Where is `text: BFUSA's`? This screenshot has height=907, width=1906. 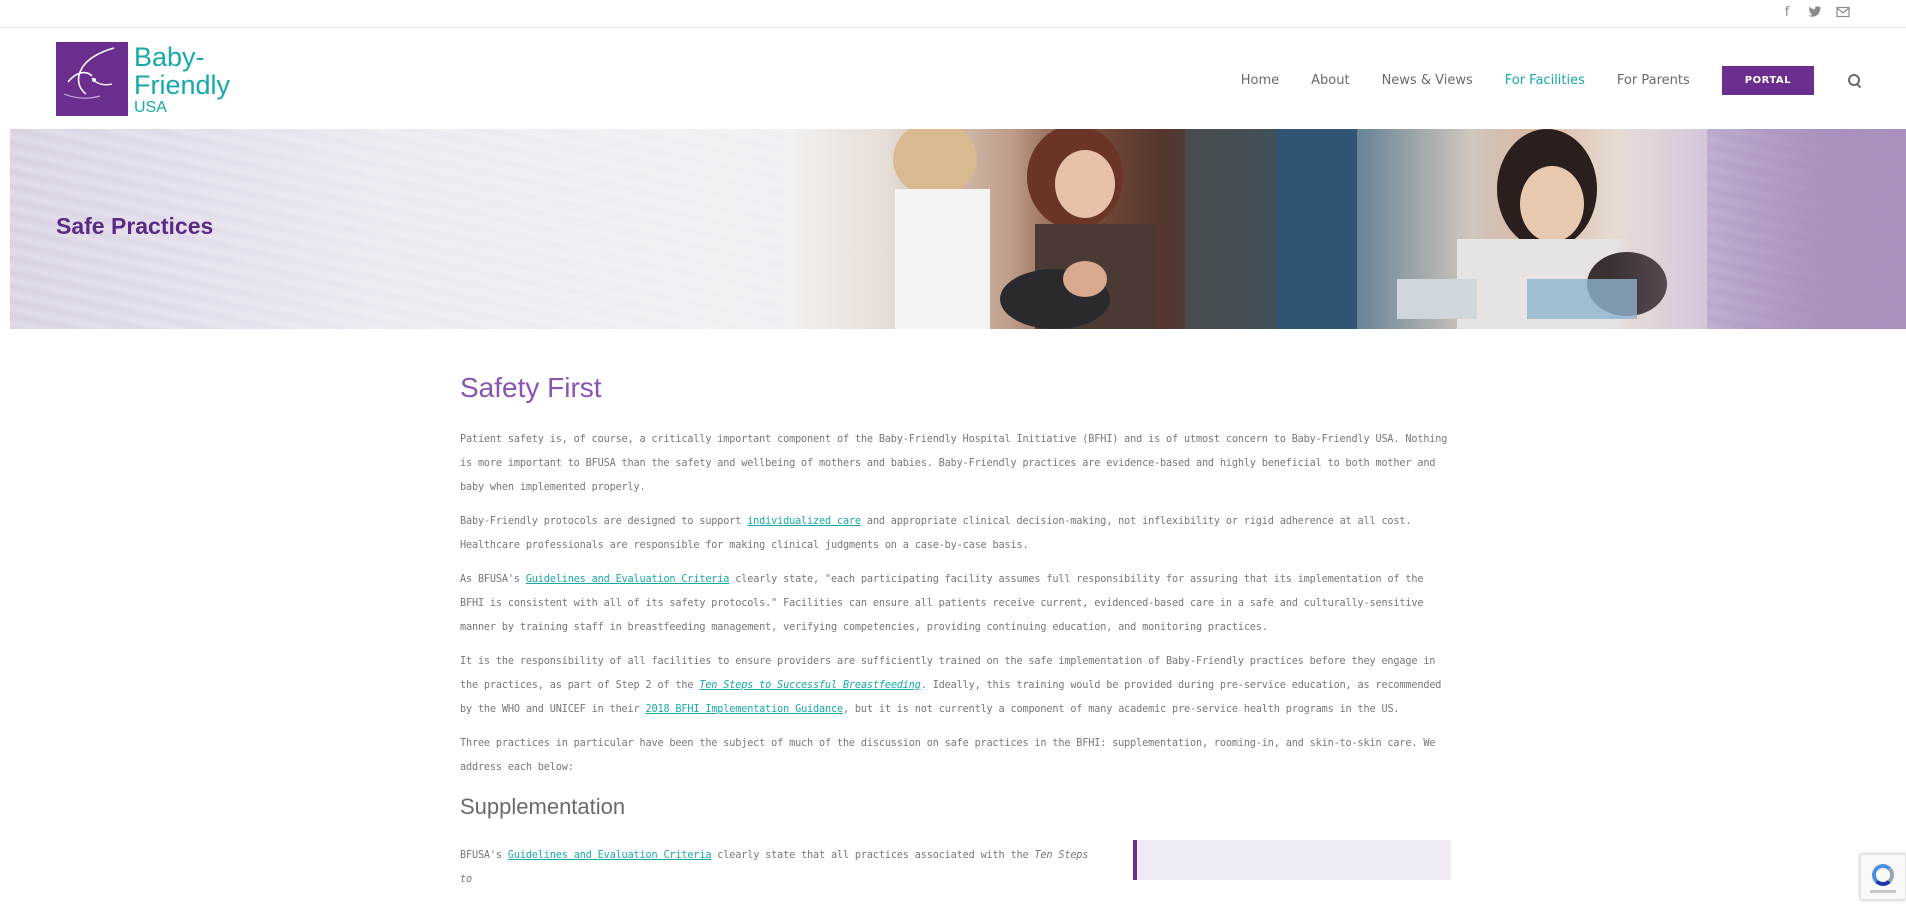 text: BFUSA's is located at coordinates (484, 855).